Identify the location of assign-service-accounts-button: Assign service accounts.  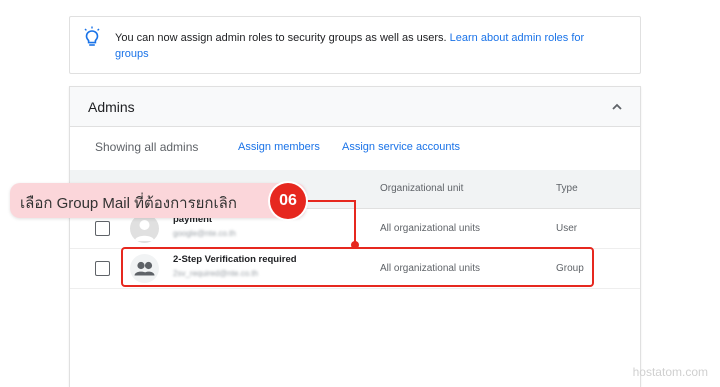
(401, 147).